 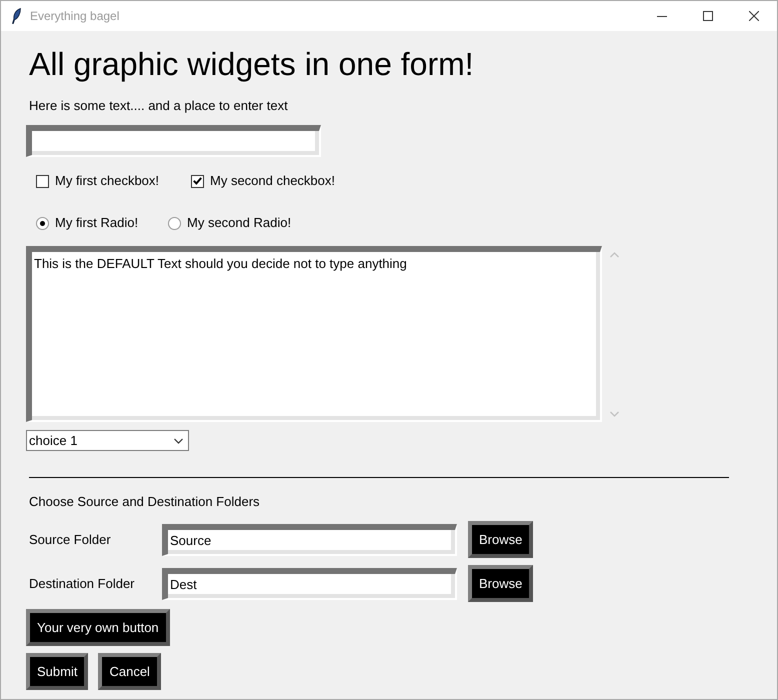 I want to click on close-icon, so click(x=754, y=16).